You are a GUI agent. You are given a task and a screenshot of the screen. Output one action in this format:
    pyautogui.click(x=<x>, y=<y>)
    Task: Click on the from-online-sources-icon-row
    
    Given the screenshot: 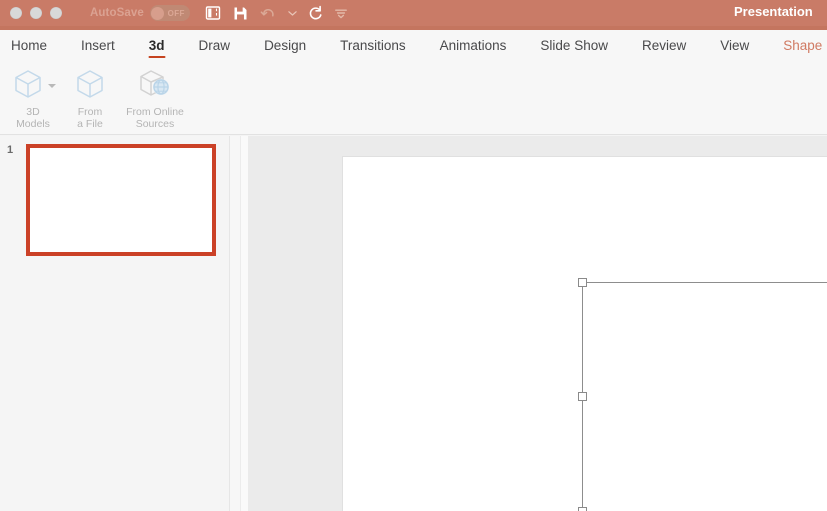 What is the action you would take?
    pyautogui.click(x=155, y=86)
    